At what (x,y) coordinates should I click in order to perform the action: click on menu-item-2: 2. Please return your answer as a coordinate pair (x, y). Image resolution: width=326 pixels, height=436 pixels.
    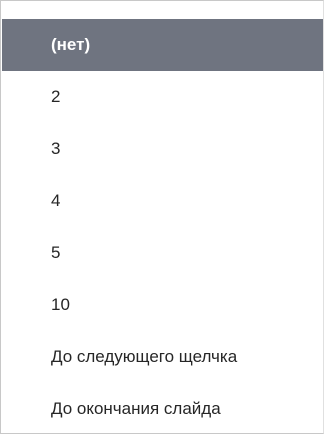
    Looking at the image, I should click on (162, 97).